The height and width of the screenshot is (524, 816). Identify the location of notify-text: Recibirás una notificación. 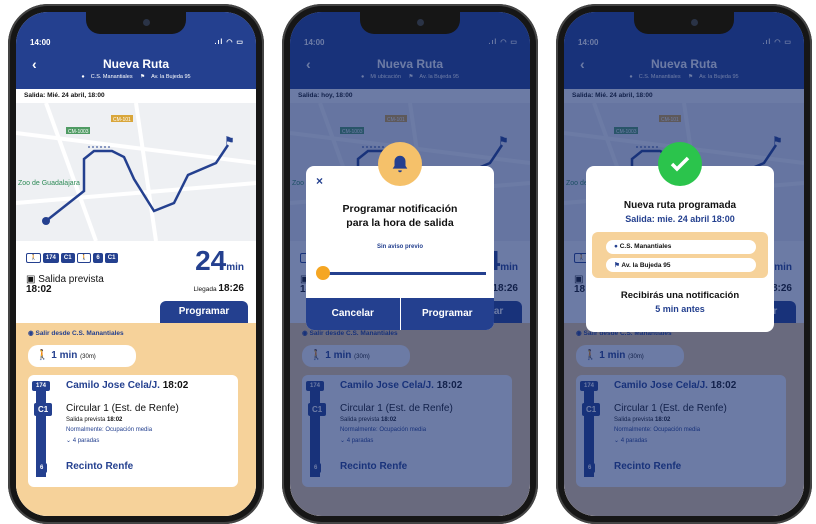
(680, 295).